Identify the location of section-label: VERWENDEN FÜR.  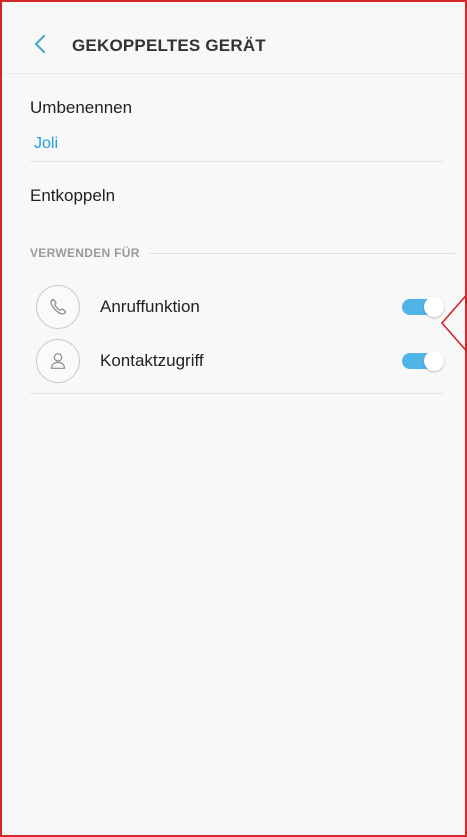
(90, 253).